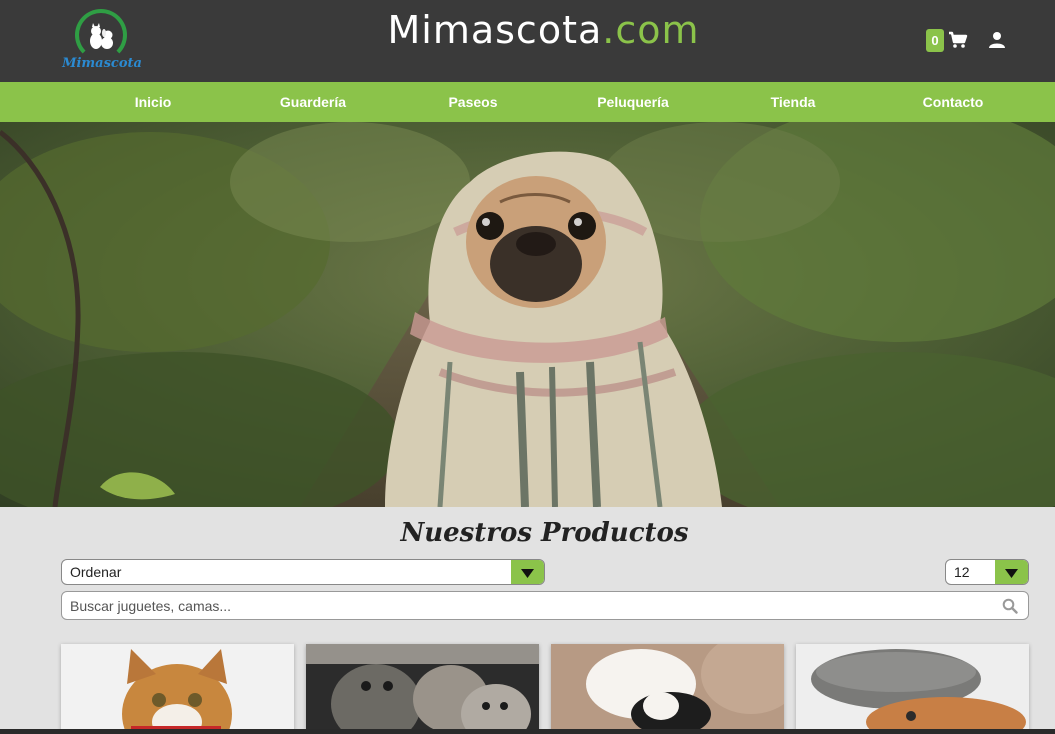 The width and height of the screenshot is (1055, 734). Describe the element at coordinates (651, 30) in the screenshot. I see `site-title-tld: .com` at that location.